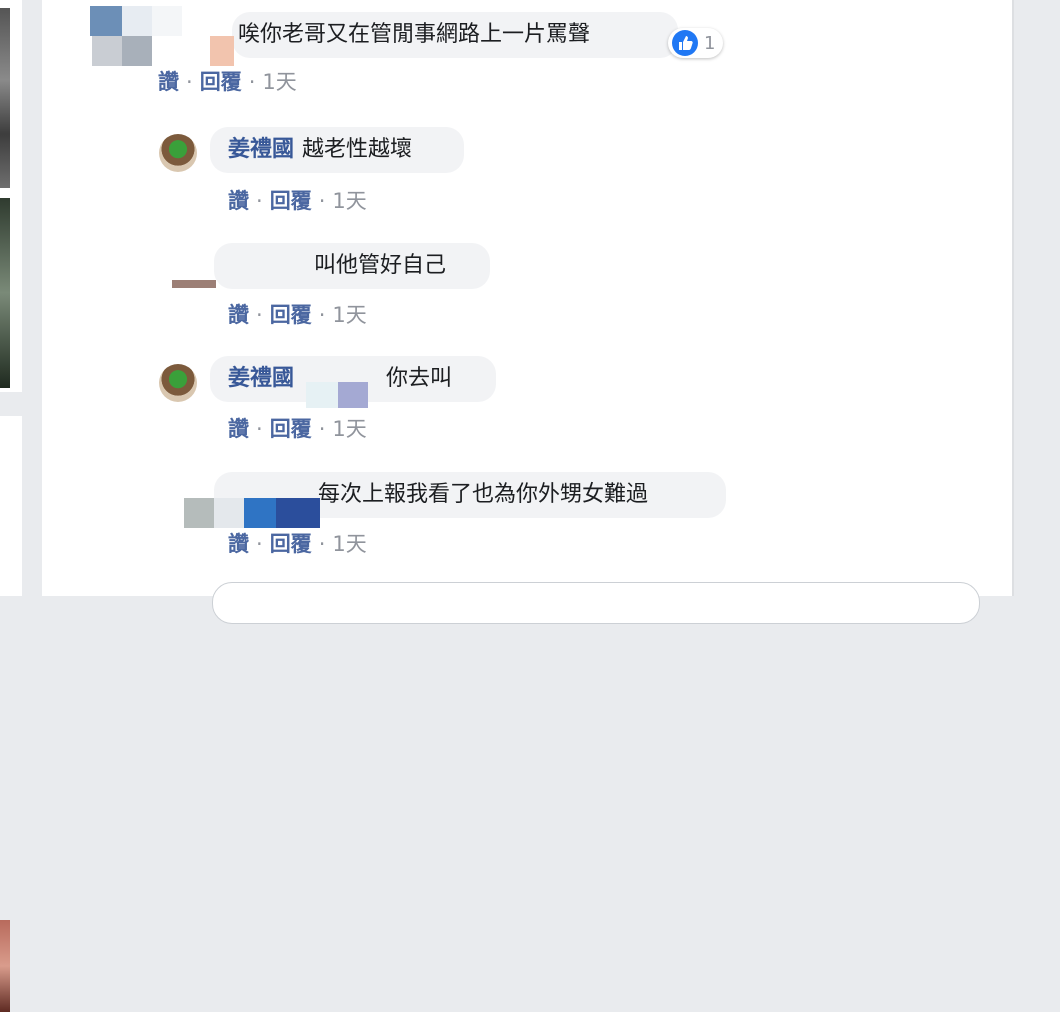 The height and width of the screenshot is (1012, 1060). Describe the element at coordinates (419, 378) in the screenshot. I see `comment-text: 你去叫` at that location.